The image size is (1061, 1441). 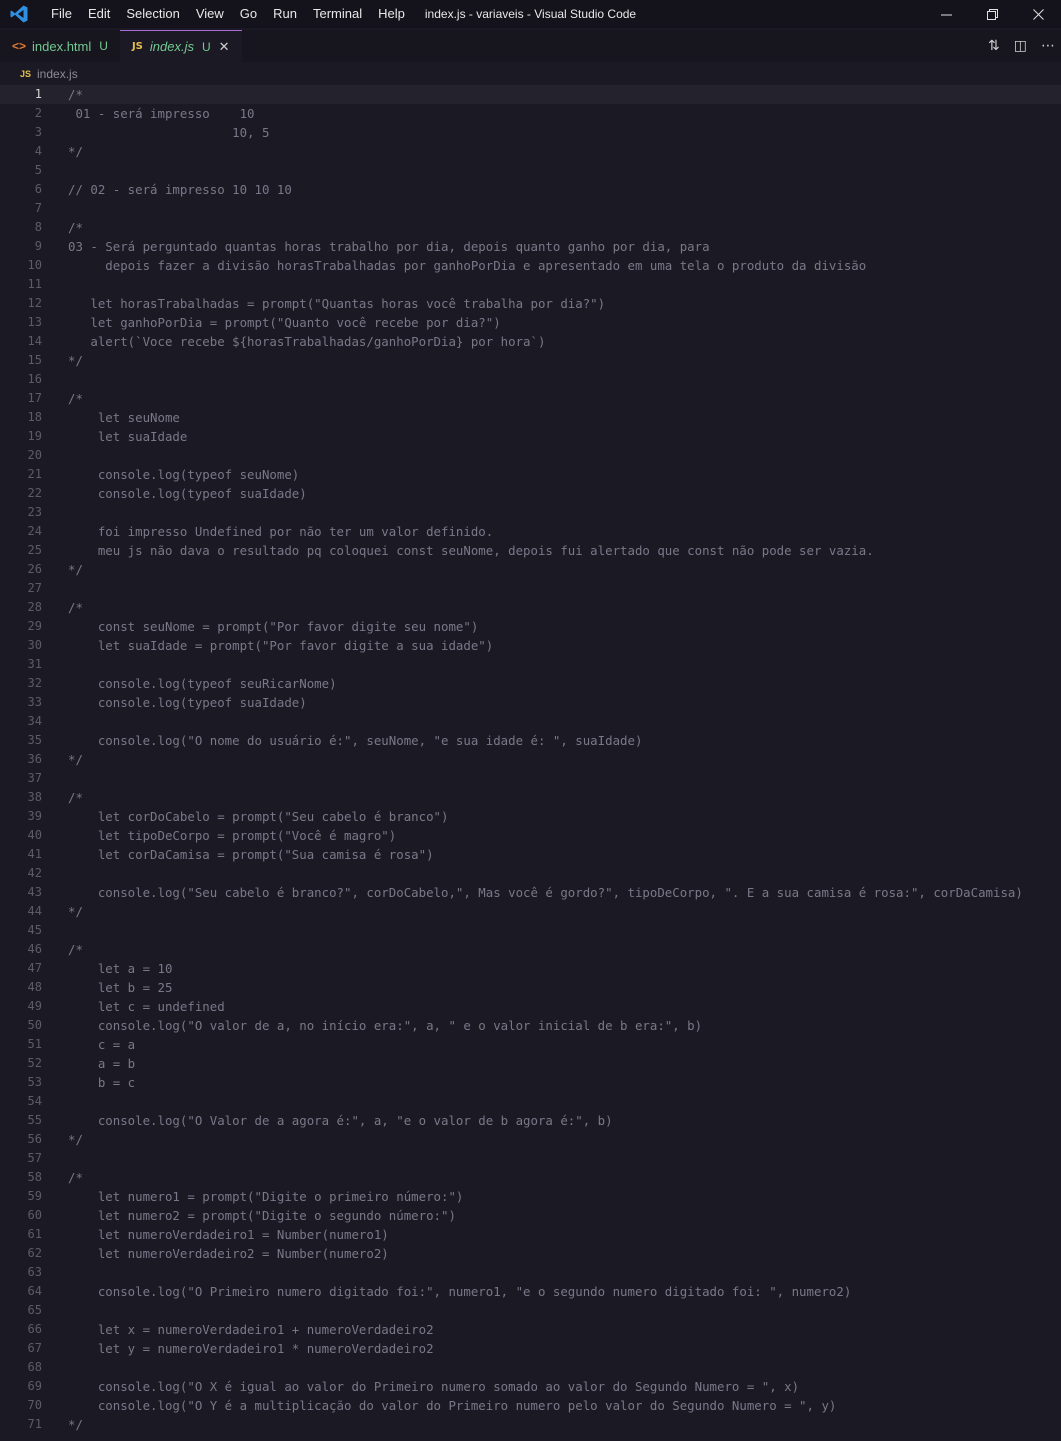 What do you see at coordinates (530, 474) in the screenshot?
I see `code-line: 21 console.log(typeof seuNome)` at bounding box center [530, 474].